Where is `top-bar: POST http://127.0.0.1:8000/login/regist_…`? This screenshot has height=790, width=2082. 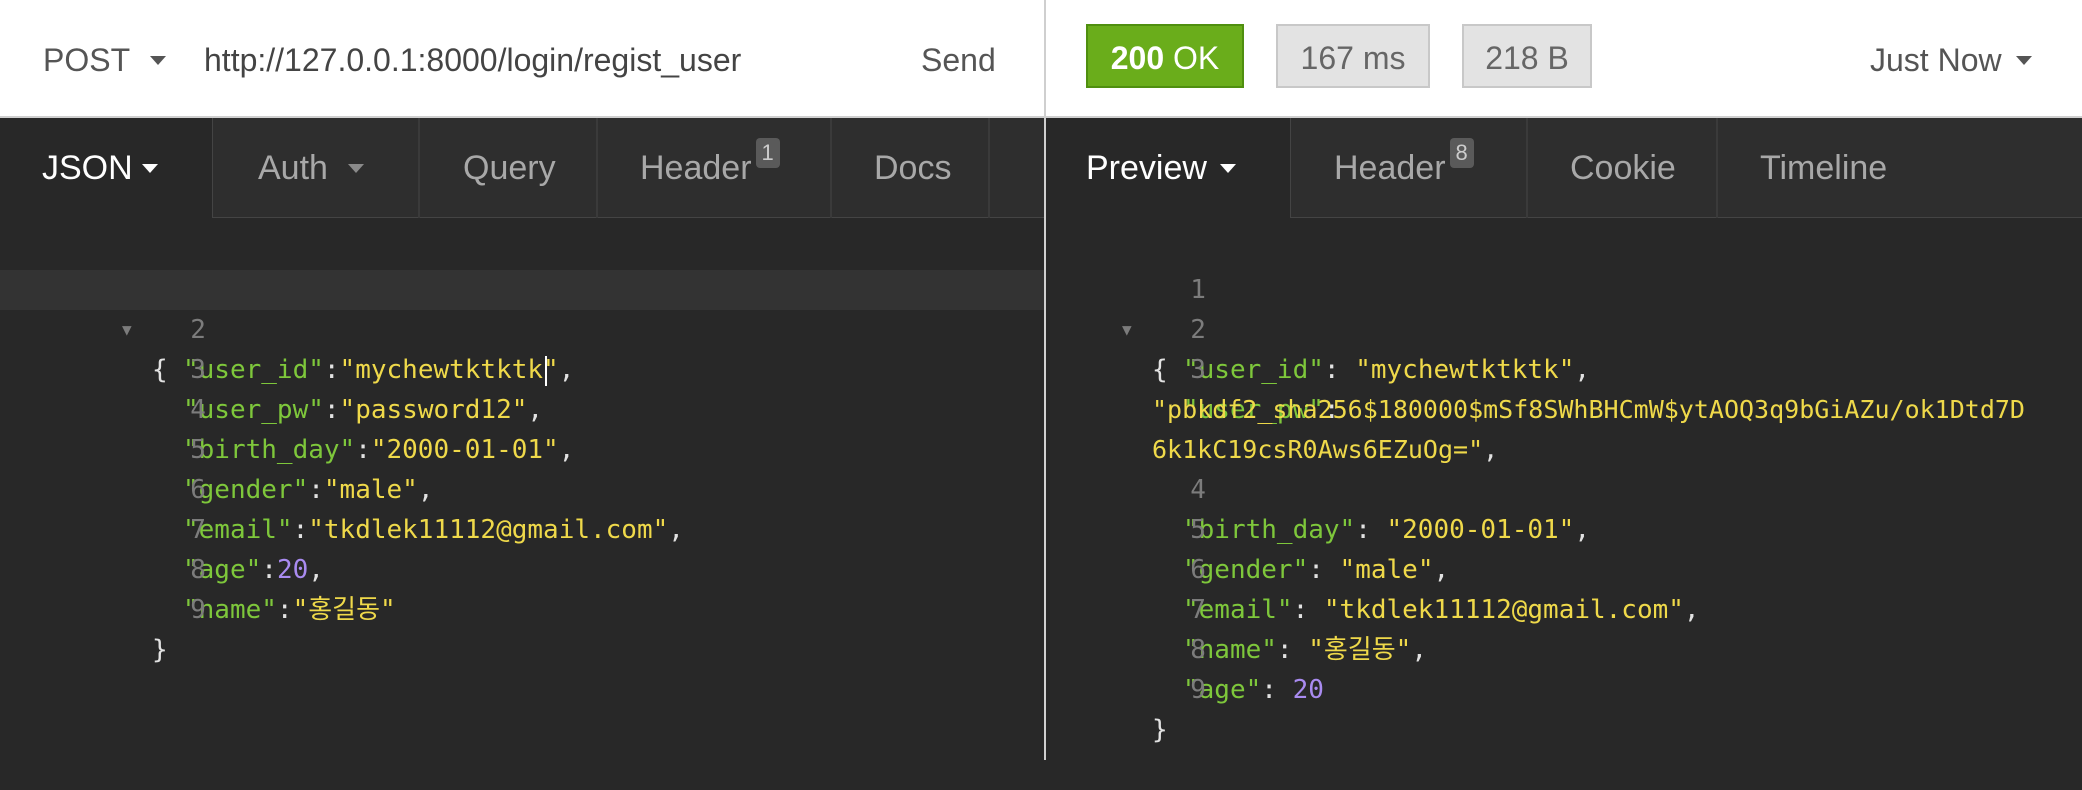 top-bar: POST http://127.0.0.1:8000/login/regist_… is located at coordinates (1041, 59).